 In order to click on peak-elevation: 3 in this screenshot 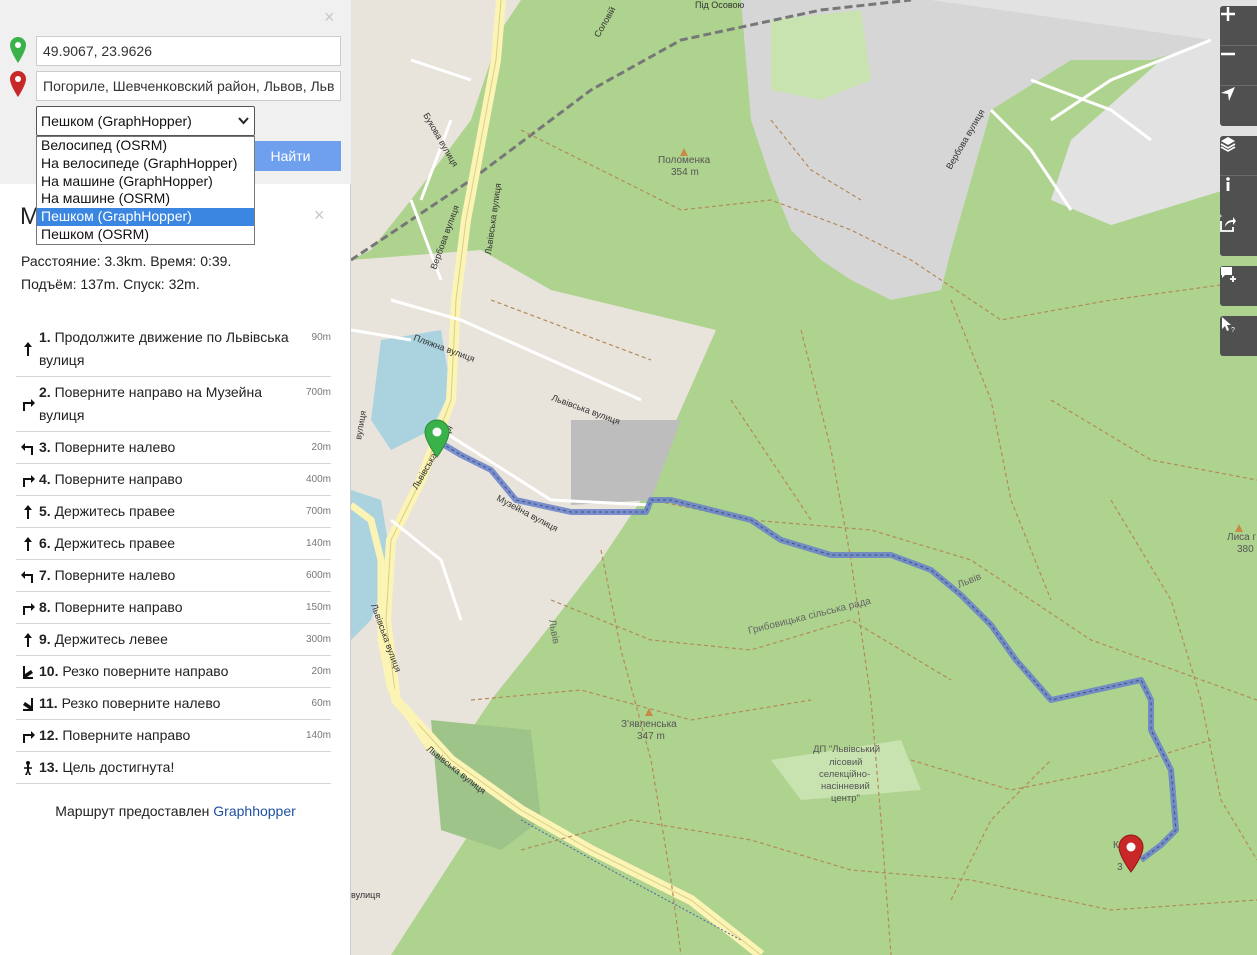, I will do `click(1120, 867)`.